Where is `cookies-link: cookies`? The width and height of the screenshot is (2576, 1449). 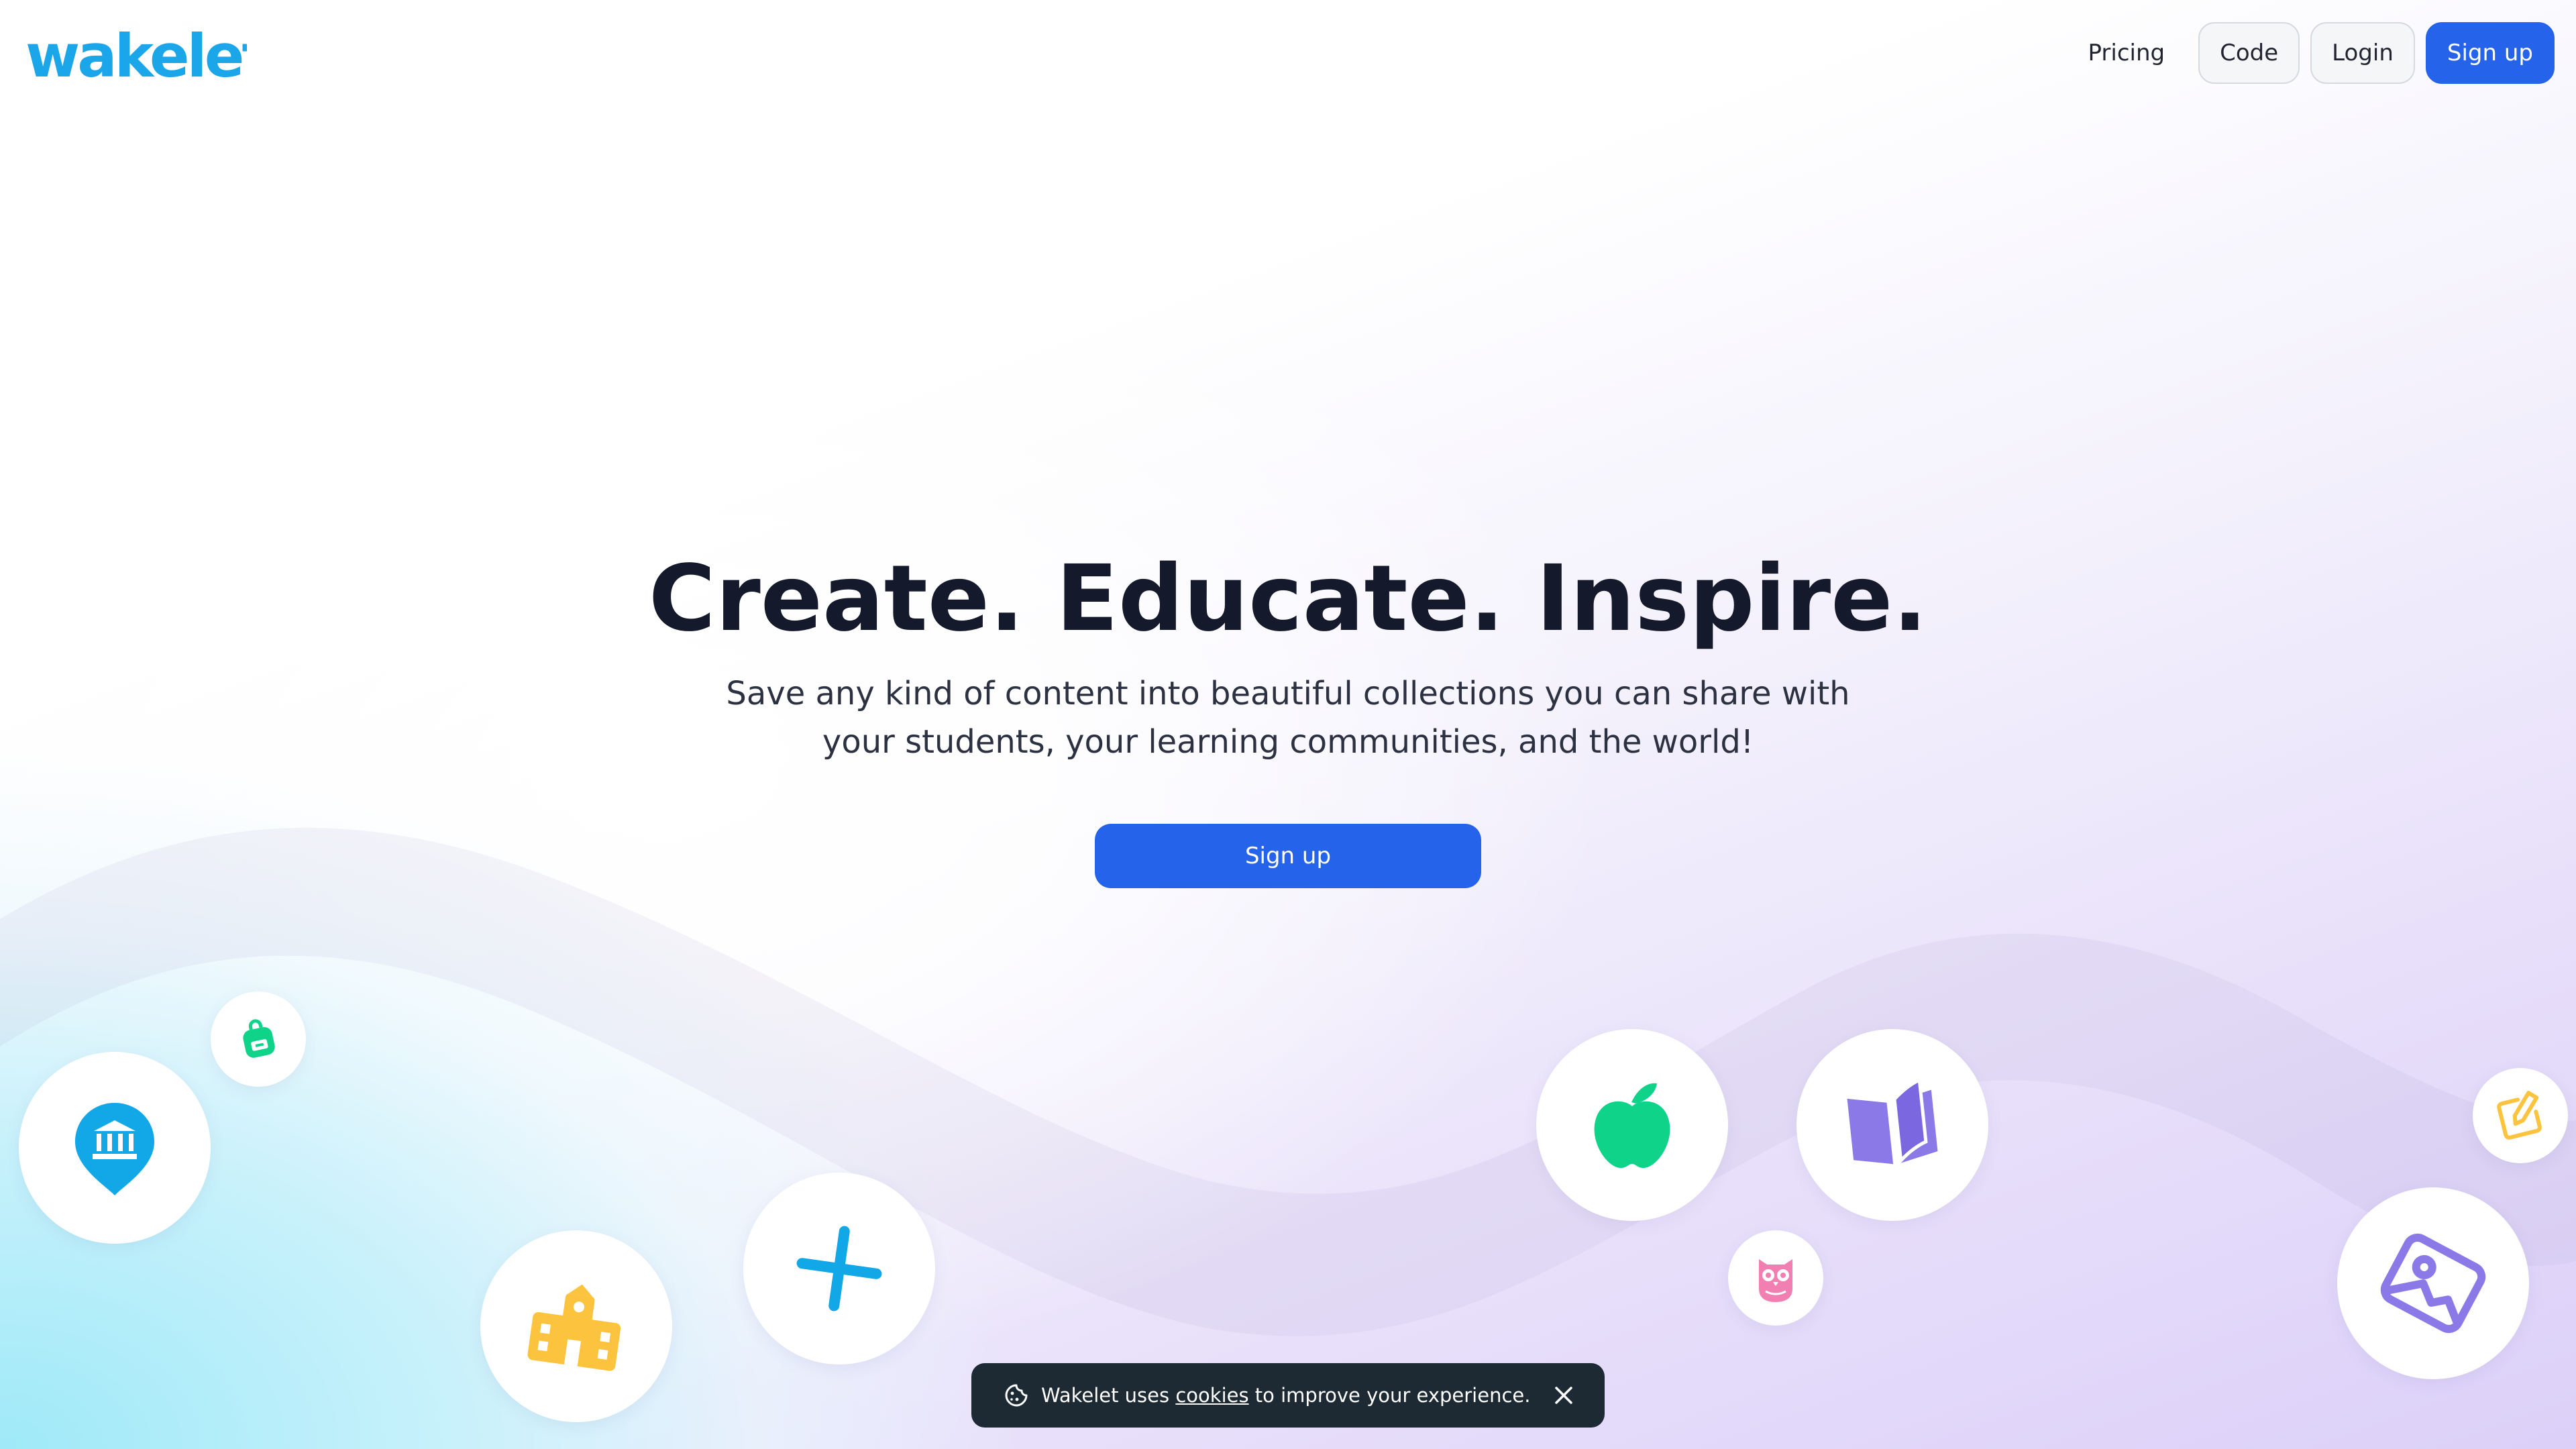 cookies-link: cookies is located at coordinates (1211, 1395).